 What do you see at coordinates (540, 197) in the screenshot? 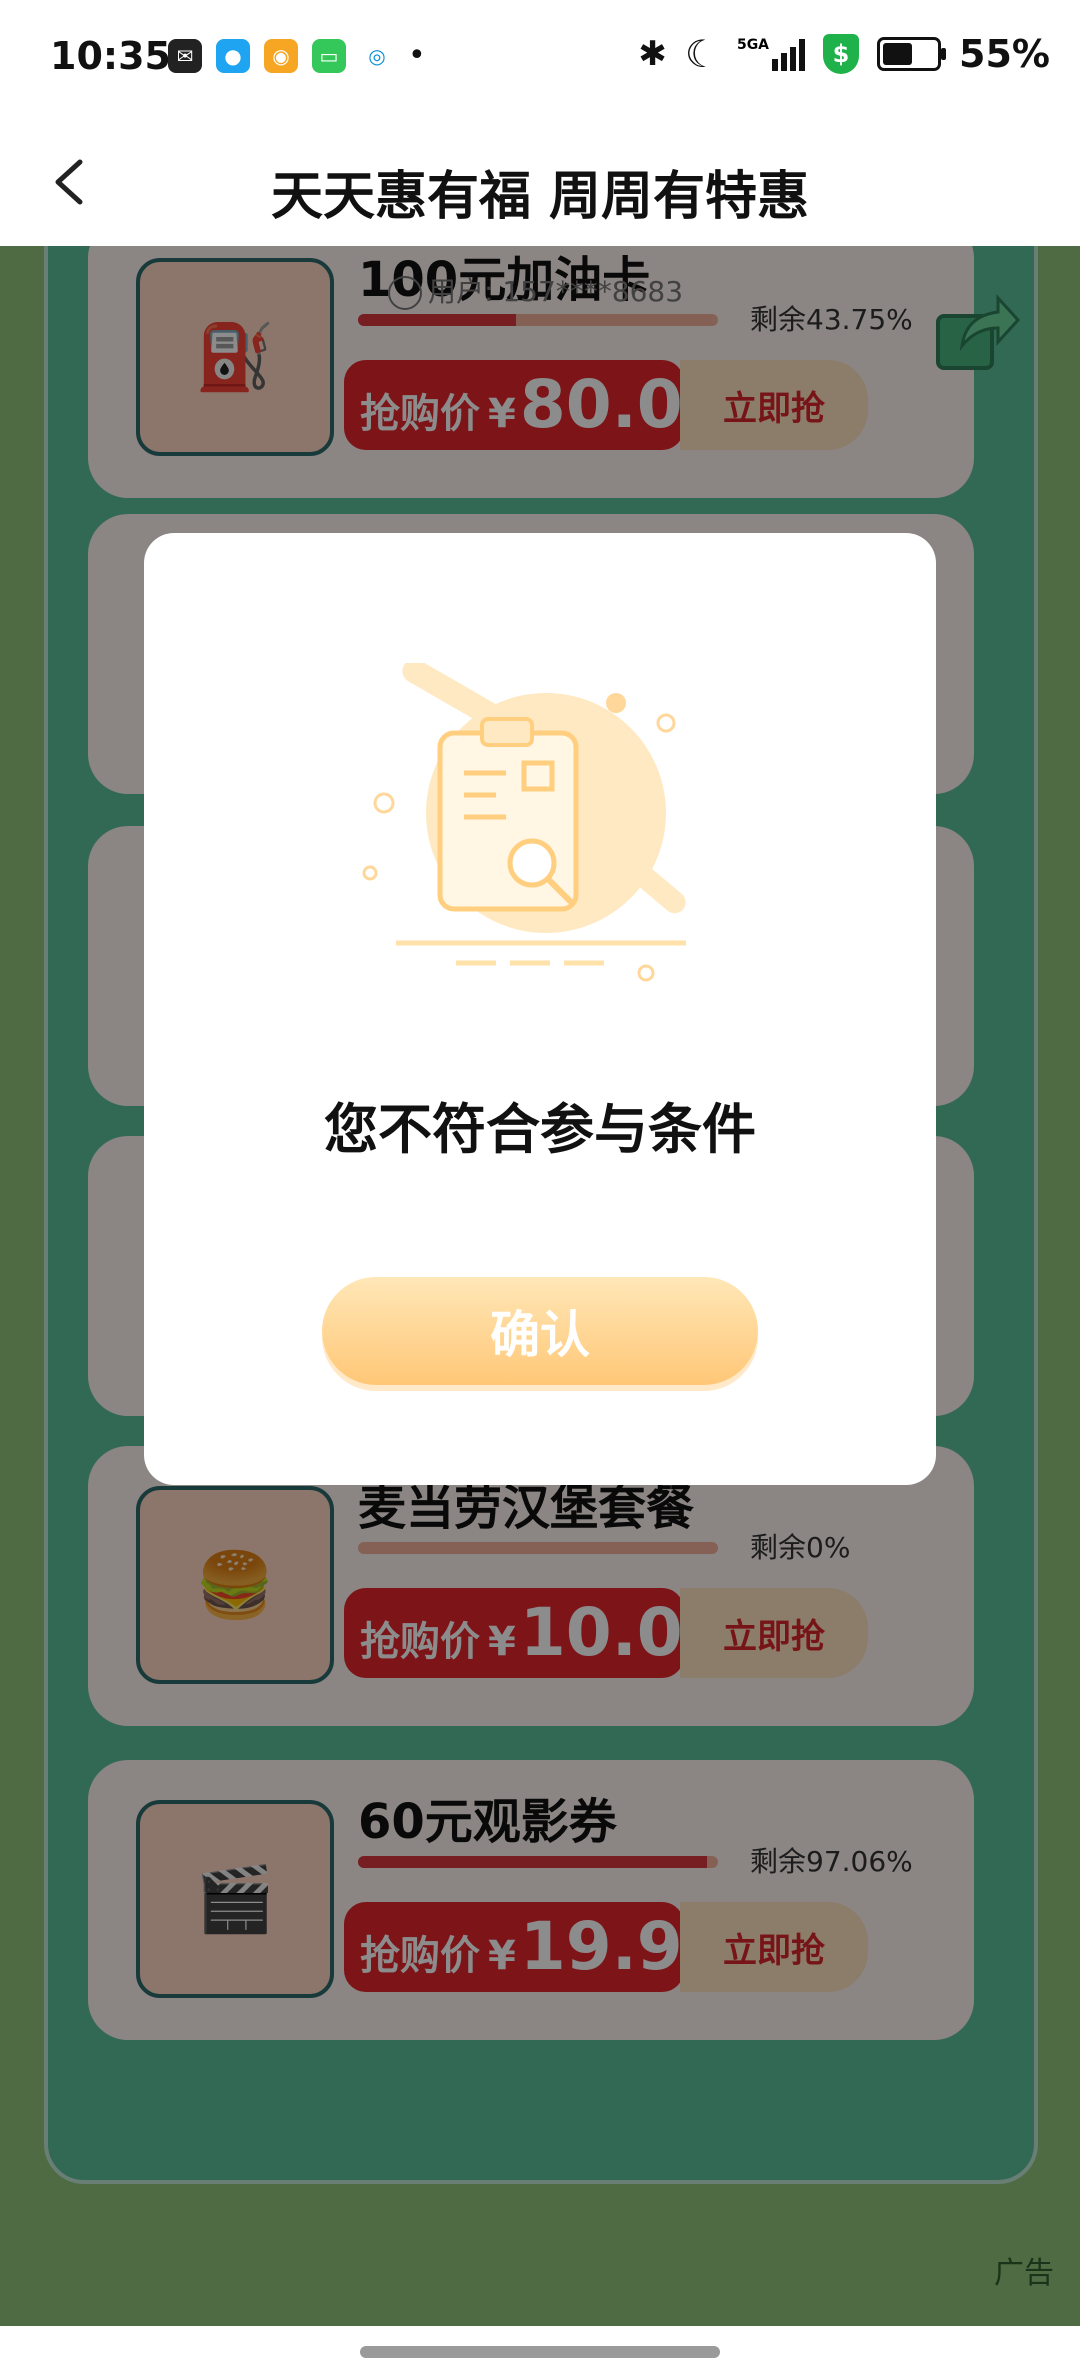
I see `page-title: 天天惠有福 周周有特惠` at bounding box center [540, 197].